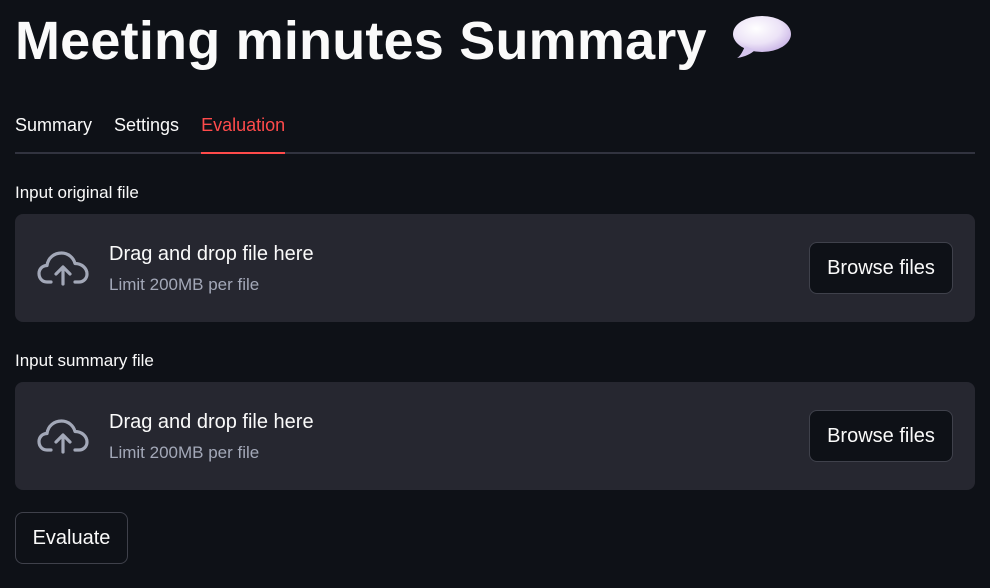 The height and width of the screenshot is (588, 990). I want to click on page-title: Meeting minutes Summary, so click(361, 41).